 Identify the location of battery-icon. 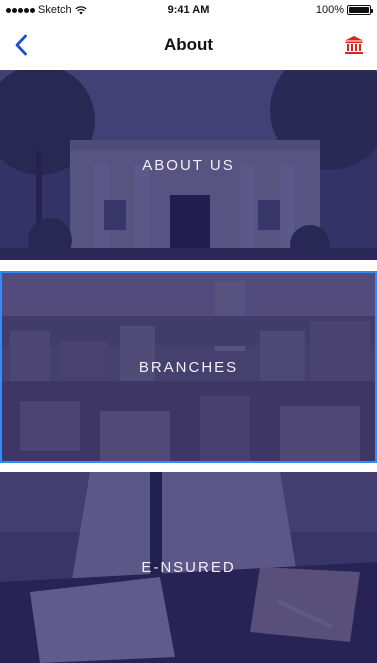
(360, 10).